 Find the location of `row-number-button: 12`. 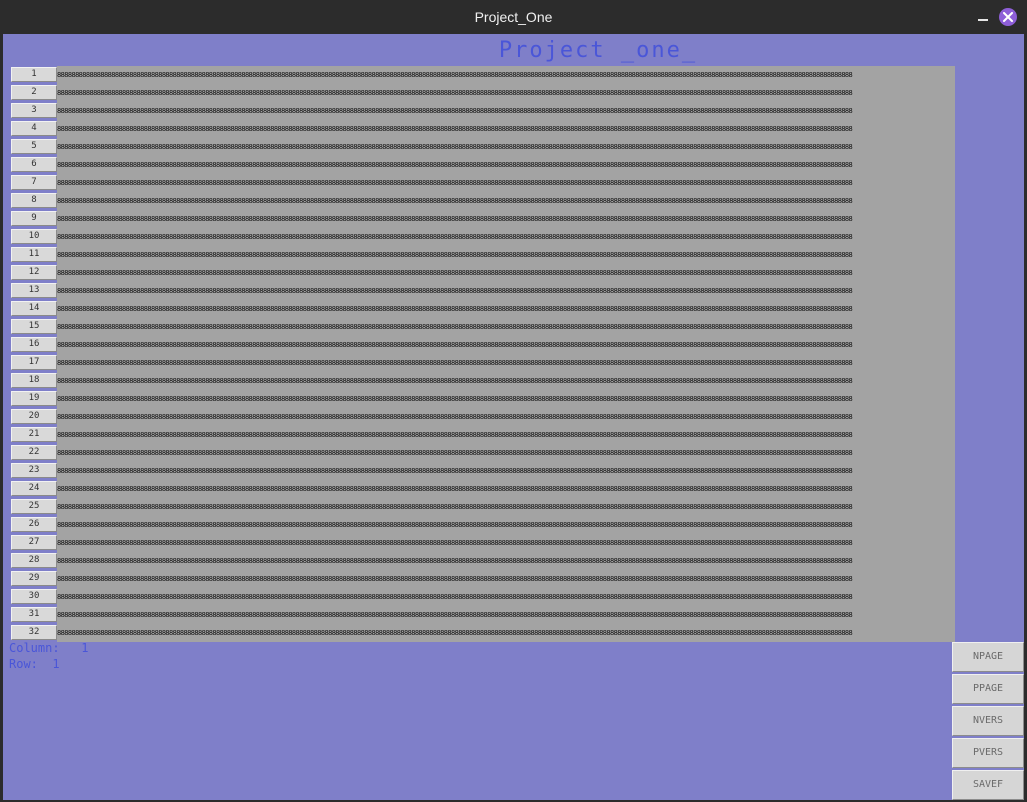

row-number-button: 12 is located at coordinates (34, 272).